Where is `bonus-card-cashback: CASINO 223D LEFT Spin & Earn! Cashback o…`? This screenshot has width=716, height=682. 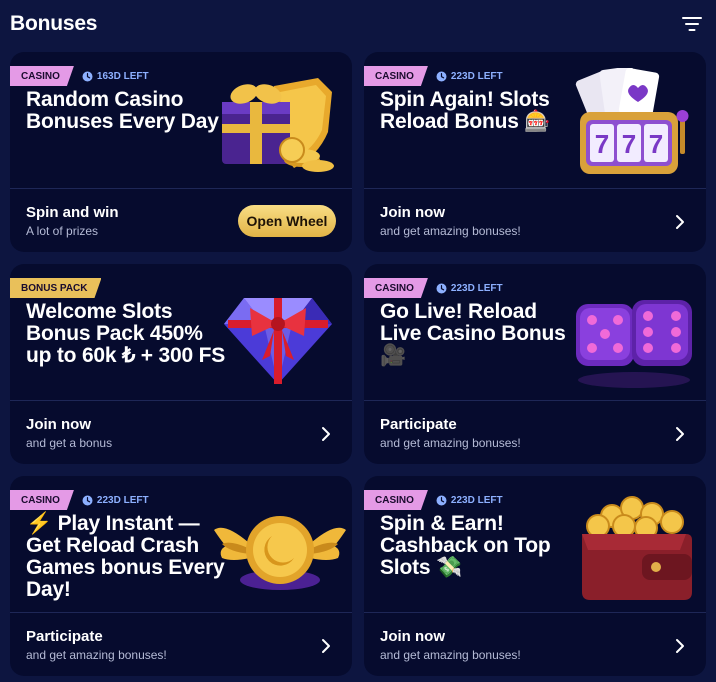
bonus-card-cashback: CASINO 223D LEFT Spin & Earn! Cashback o… is located at coordinates (535, 576).